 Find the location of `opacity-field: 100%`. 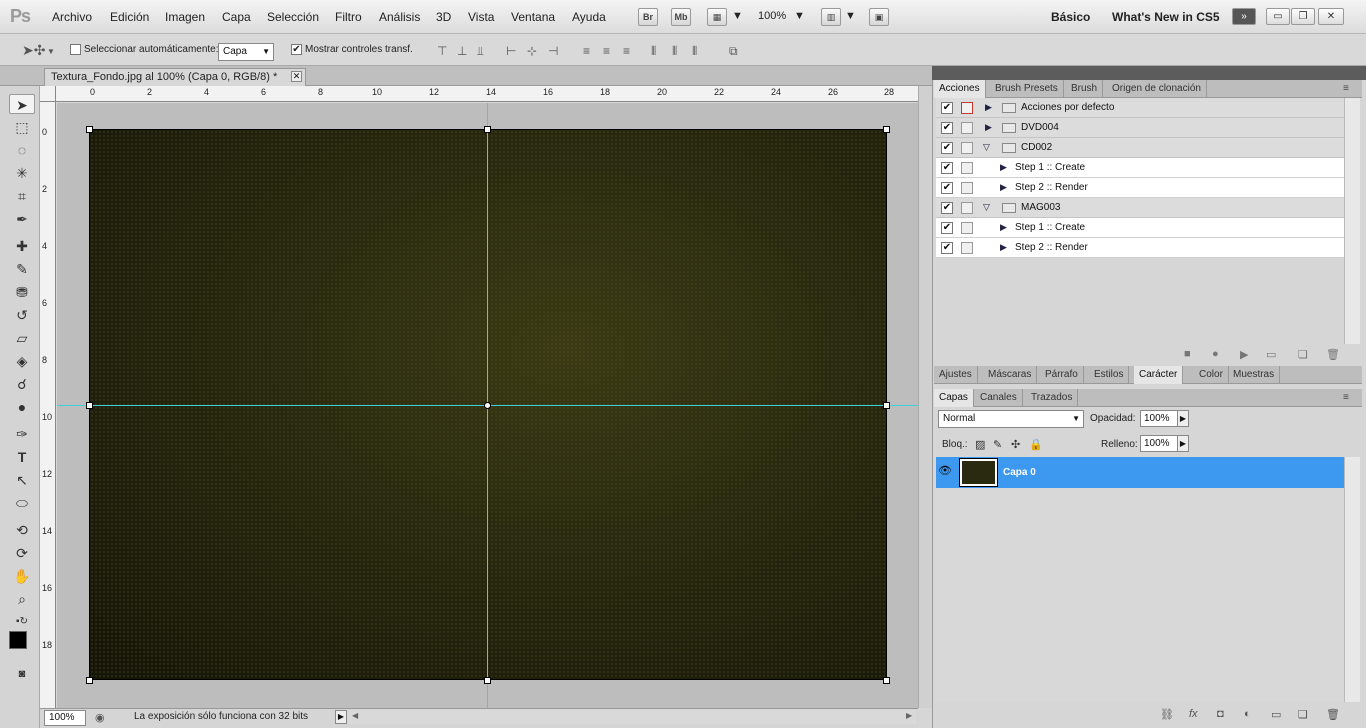

opacity-field: 100% is located at coordinates (1159, 418).